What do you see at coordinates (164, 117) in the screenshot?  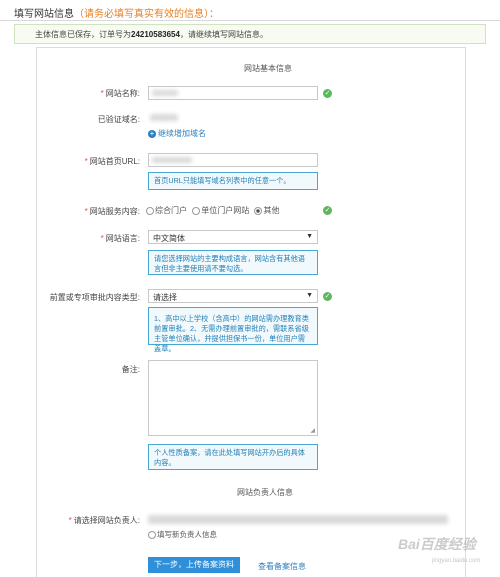 I see `verified-domain-redacted` at bounding box center [164, 117].